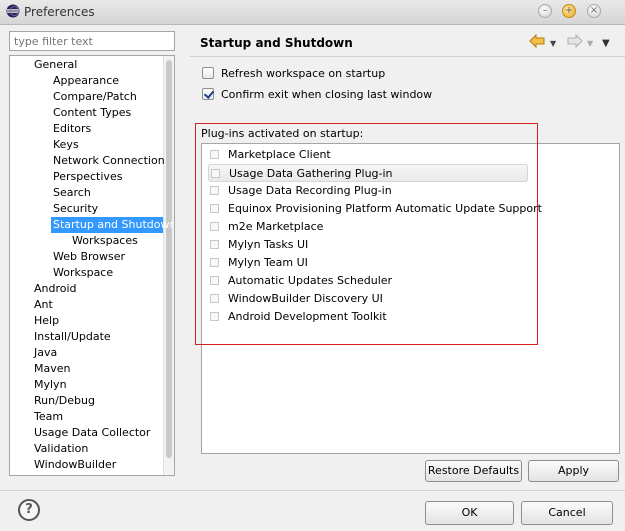 This screenshot has width=625, height=531. I want to click on tree-item: Android, so click(55, 289).